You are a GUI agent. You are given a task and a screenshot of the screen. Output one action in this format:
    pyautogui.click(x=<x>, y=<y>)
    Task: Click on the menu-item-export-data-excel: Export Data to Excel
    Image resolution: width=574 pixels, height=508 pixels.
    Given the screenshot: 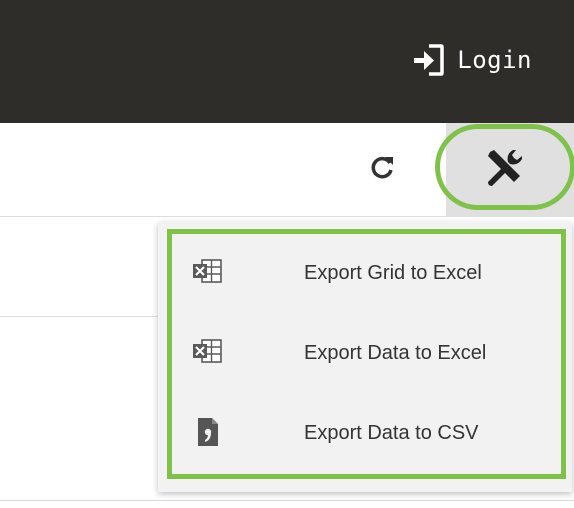 What is the action you would take?
    pyautogui.click(x=365, y=354)
    